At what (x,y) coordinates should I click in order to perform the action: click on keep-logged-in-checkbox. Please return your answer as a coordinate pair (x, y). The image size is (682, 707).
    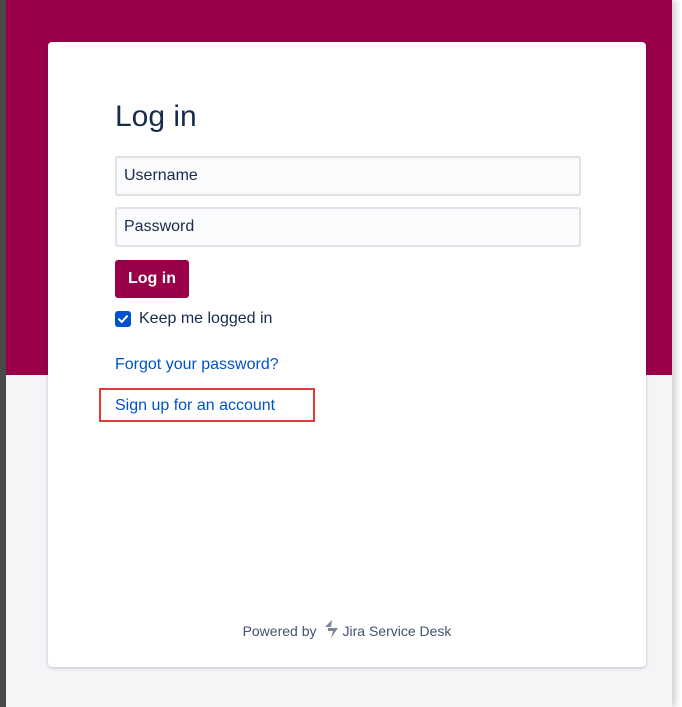
    Looking at the image, I should click on (123, 319).